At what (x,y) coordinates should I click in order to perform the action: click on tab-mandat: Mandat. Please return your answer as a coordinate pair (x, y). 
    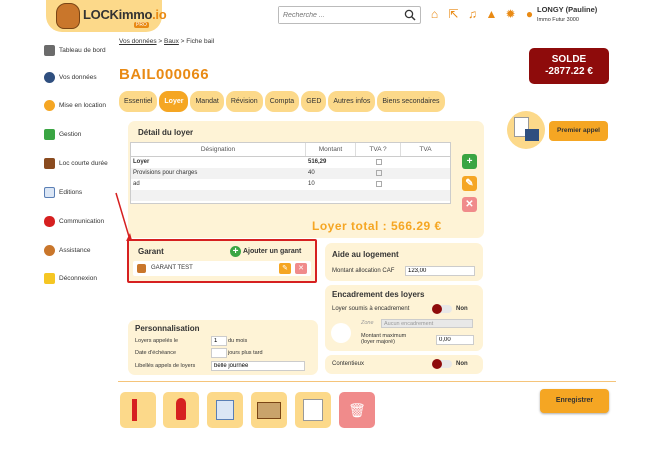
    Looking at the image, I should click on (207, 101).